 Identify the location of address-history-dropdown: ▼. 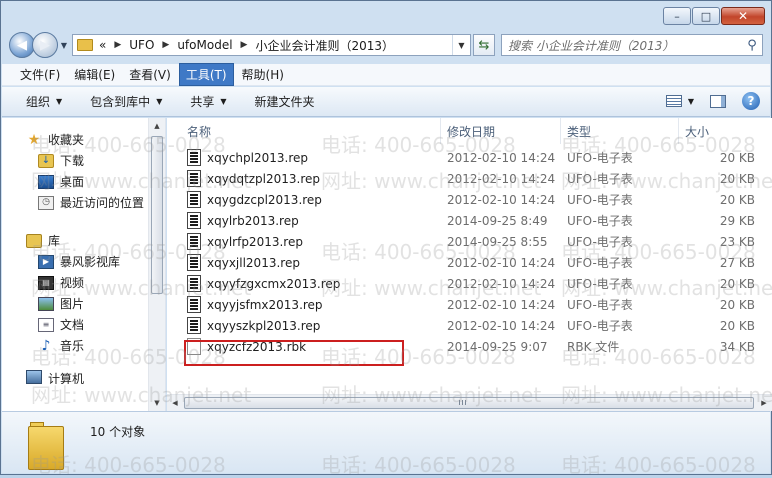
(461, 45).